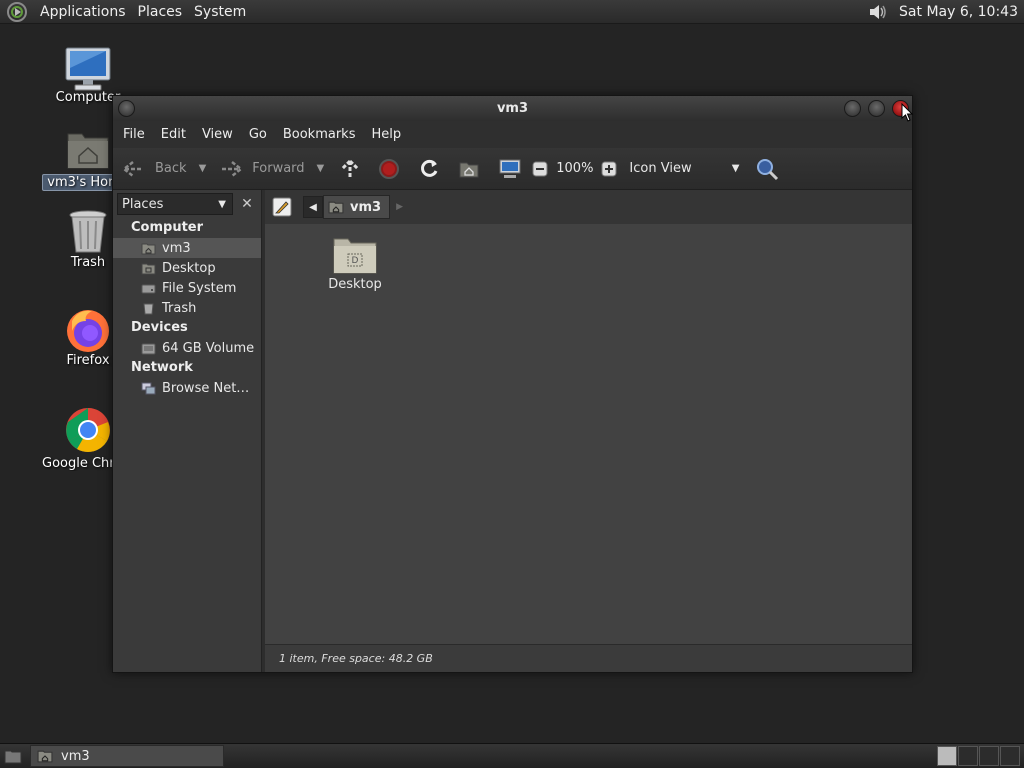  I want to click on system-menu: System, so click(220, 12).